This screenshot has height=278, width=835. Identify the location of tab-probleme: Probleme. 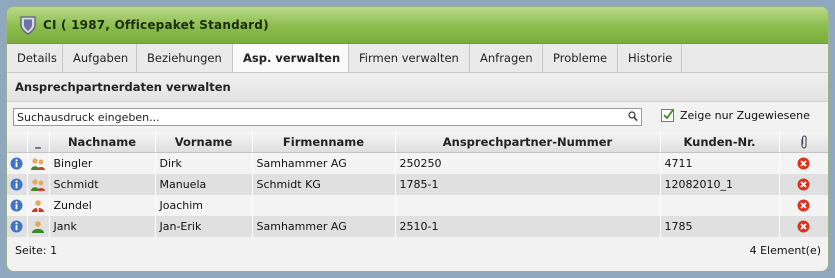
(580, 58).